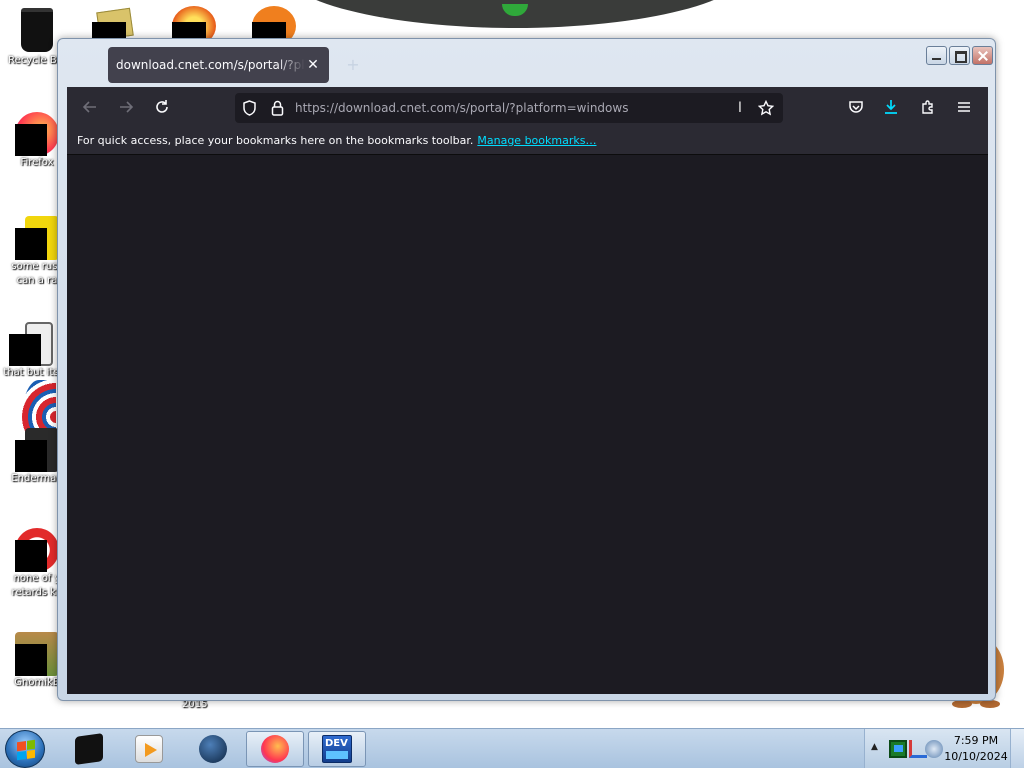 The image size is (1024, 768). Describe the element at coordinates (31, 344) in the screenshot. I see `image-icon` at that location.